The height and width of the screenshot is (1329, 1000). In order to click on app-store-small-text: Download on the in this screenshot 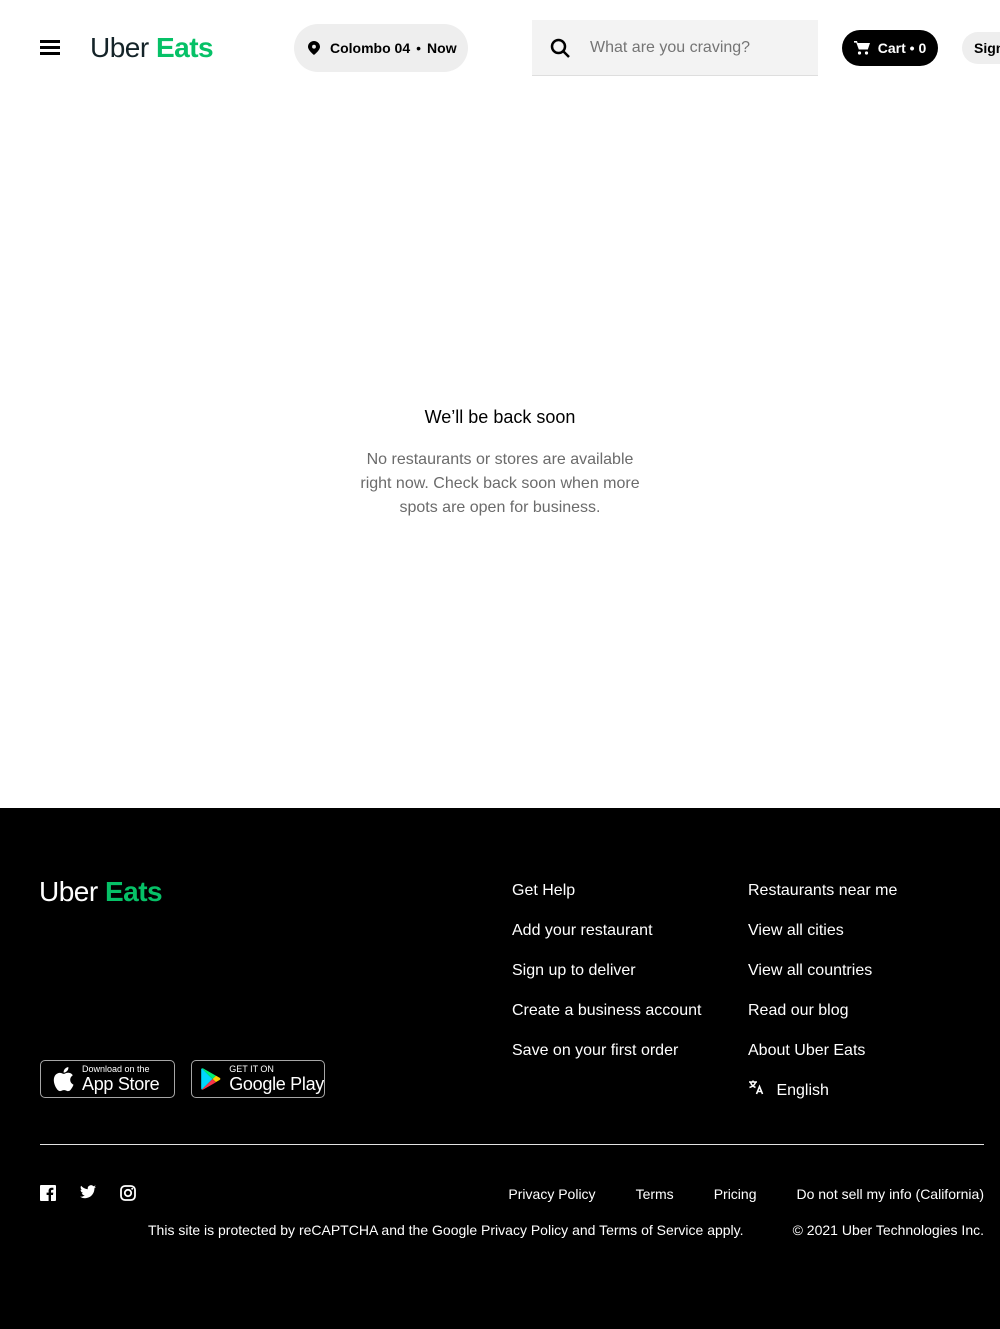, I will do `click(116, 1069)`.